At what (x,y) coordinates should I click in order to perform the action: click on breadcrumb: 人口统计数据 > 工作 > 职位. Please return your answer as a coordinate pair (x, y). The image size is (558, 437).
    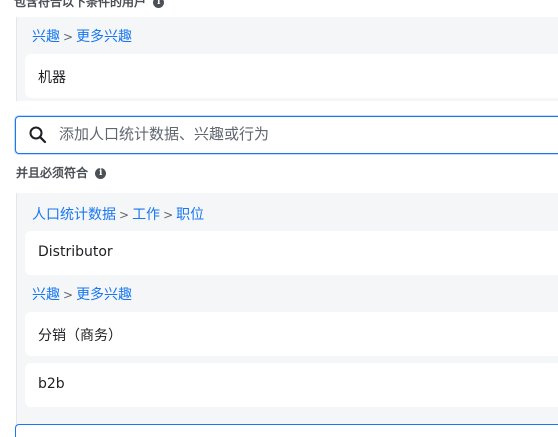
    Looking at the image, I should click on (118, 214).